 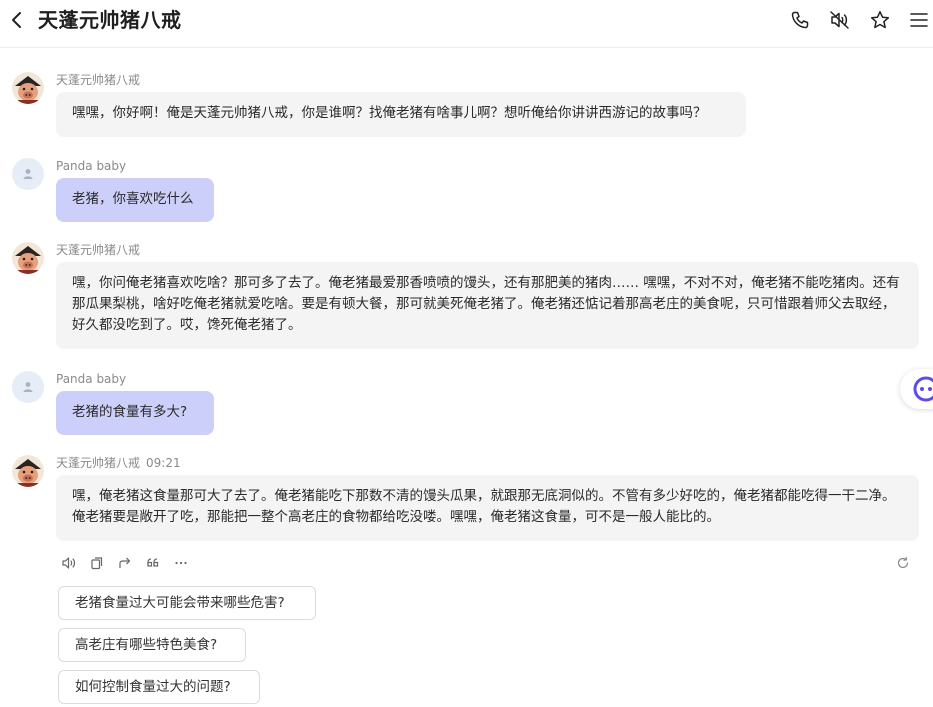 I want to click on quote-button, so click(x=153, y=563).